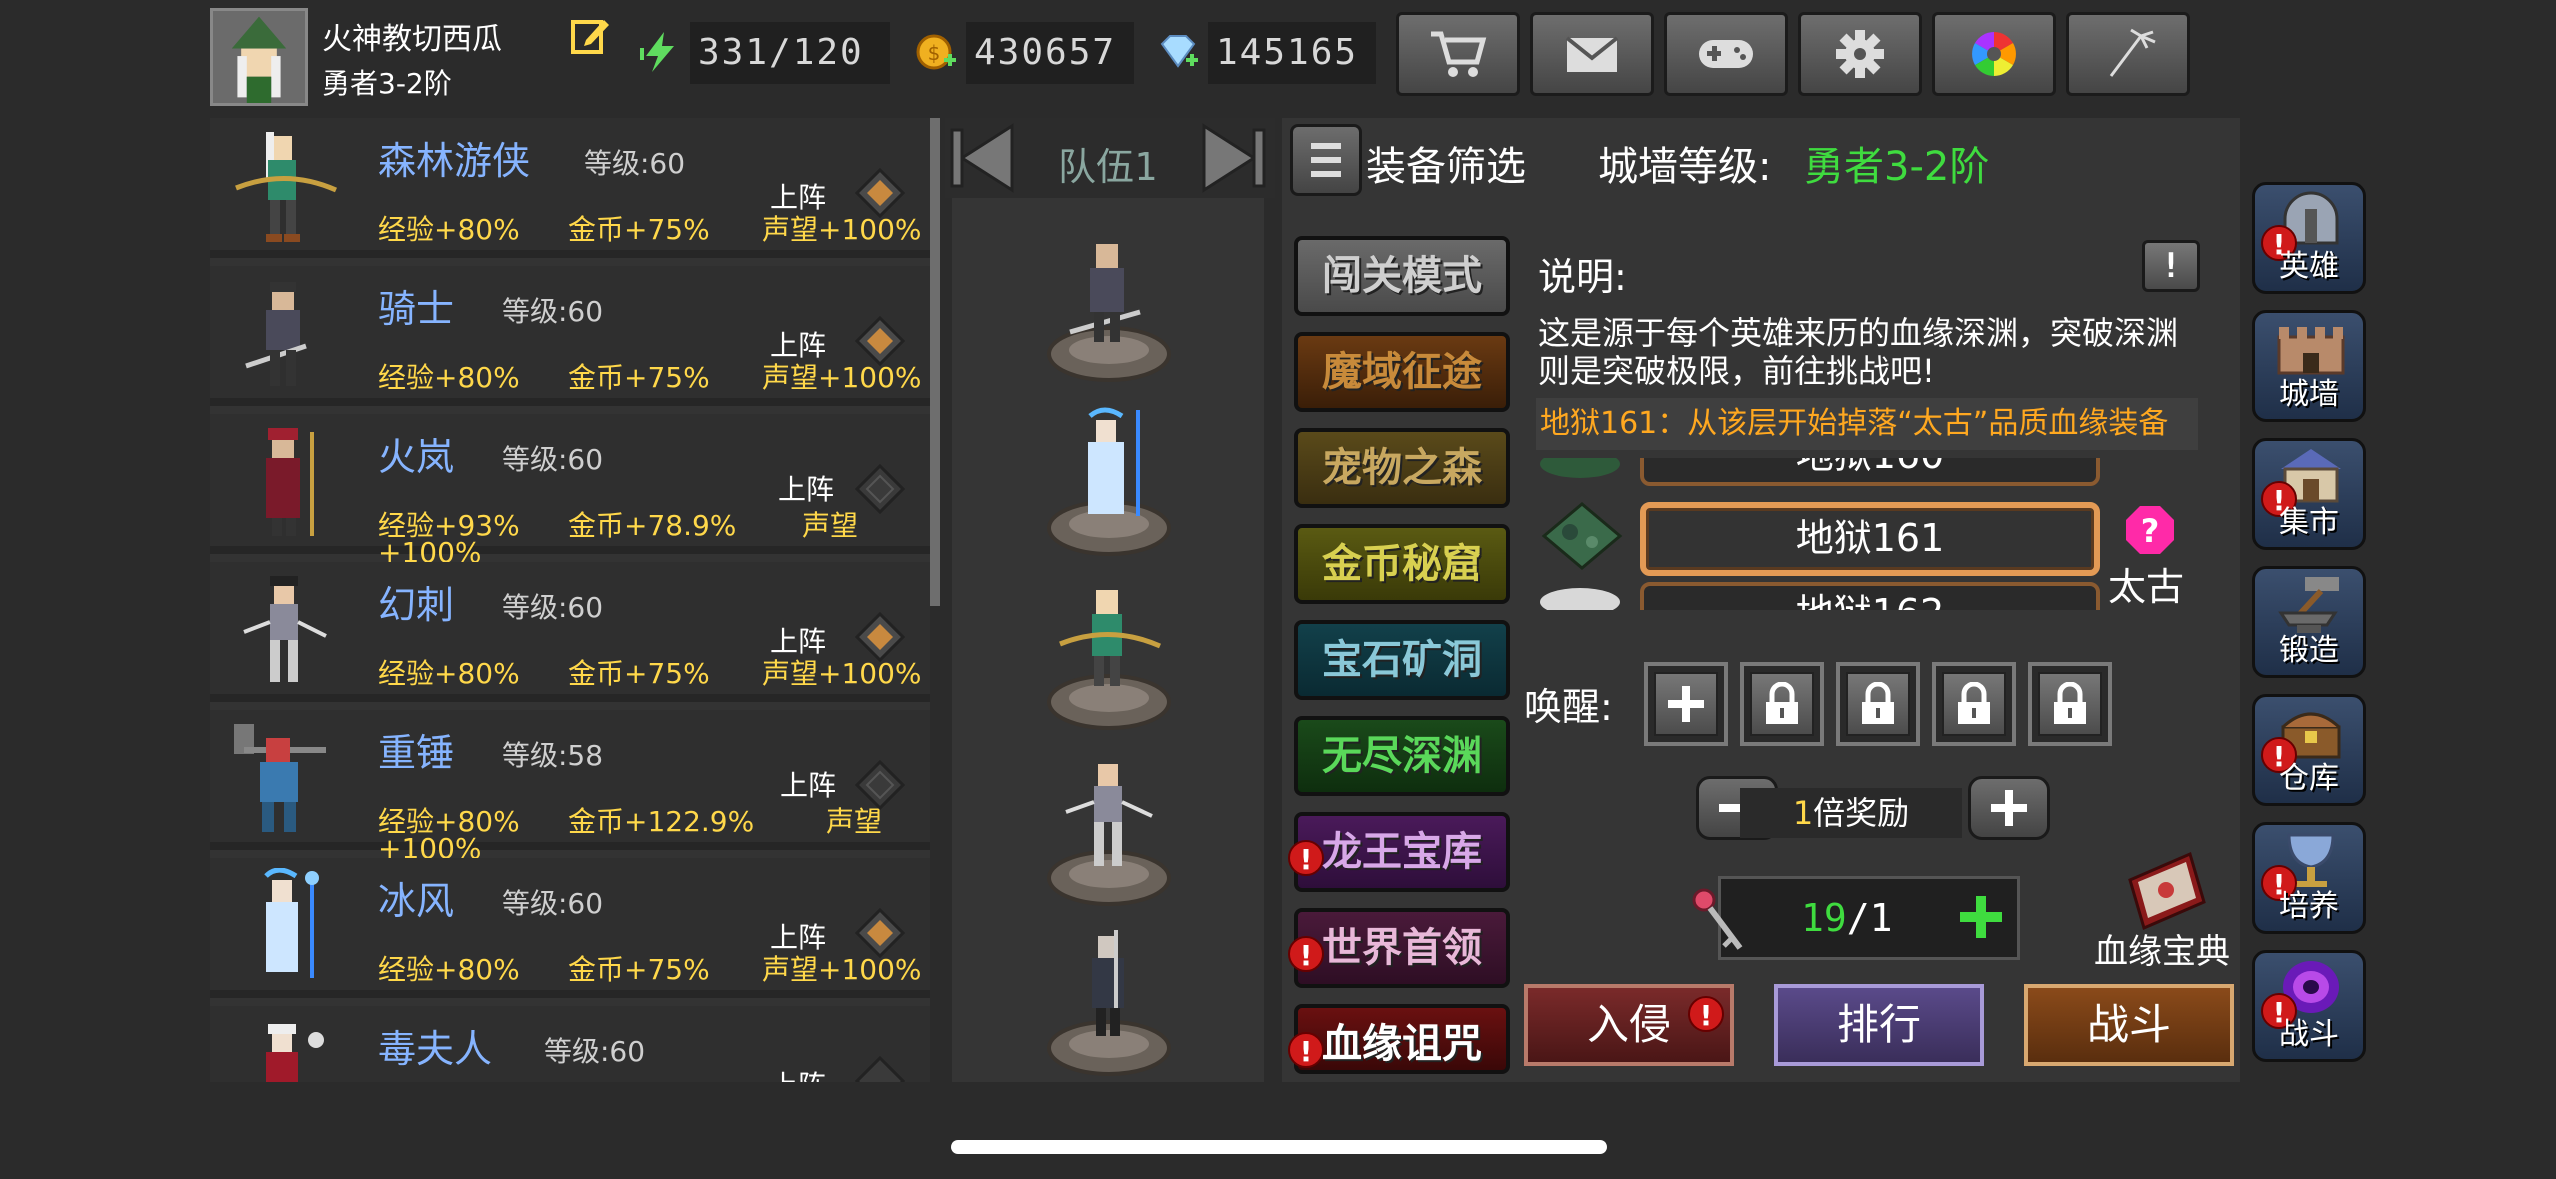  I want to click on player-name: 火神教切西瓜, so click(412, 39).